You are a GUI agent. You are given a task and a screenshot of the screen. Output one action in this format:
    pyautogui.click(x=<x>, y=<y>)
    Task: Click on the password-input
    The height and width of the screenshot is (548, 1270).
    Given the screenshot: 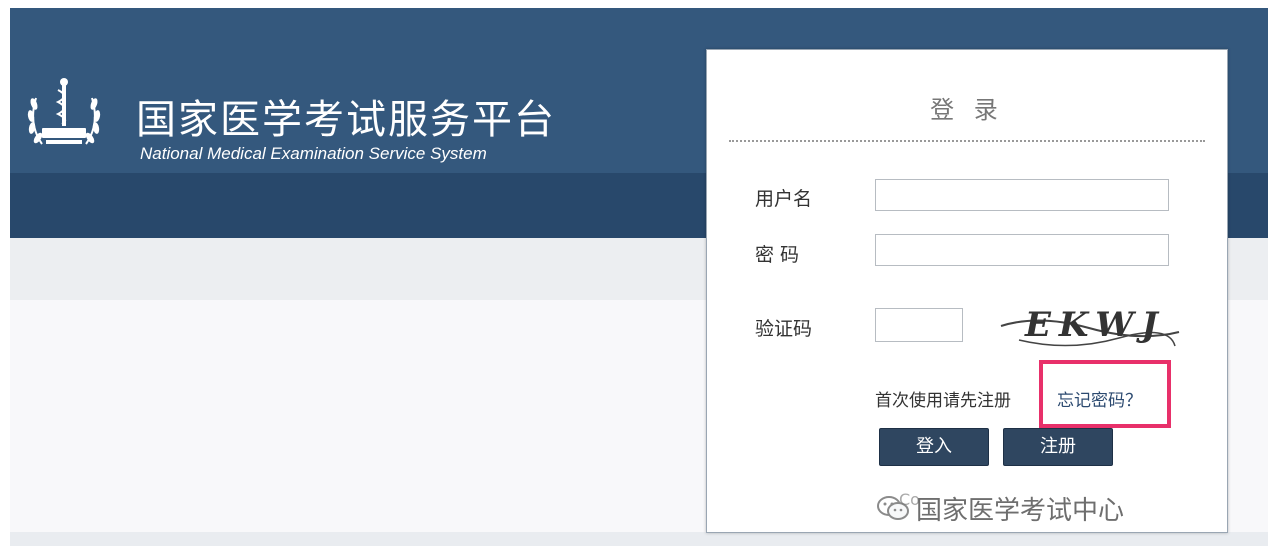 What is the action you would take?
    pyautogui.click(x=1022, y=250)
    